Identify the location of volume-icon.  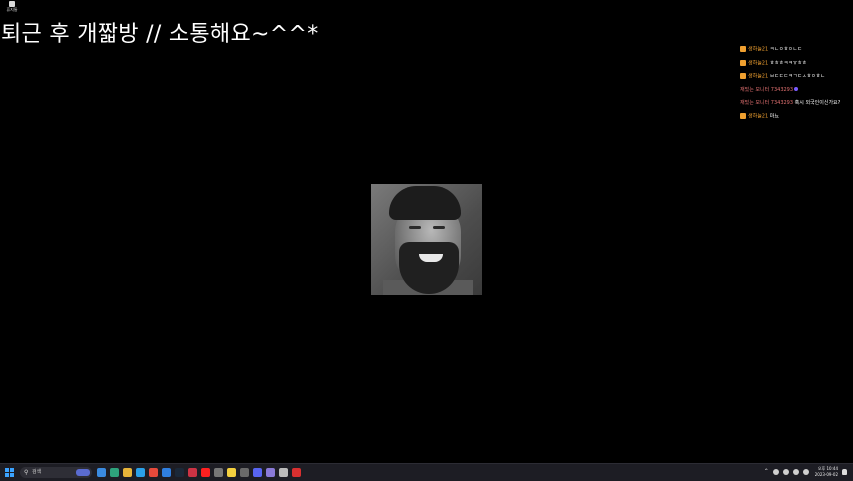
(785, 472).